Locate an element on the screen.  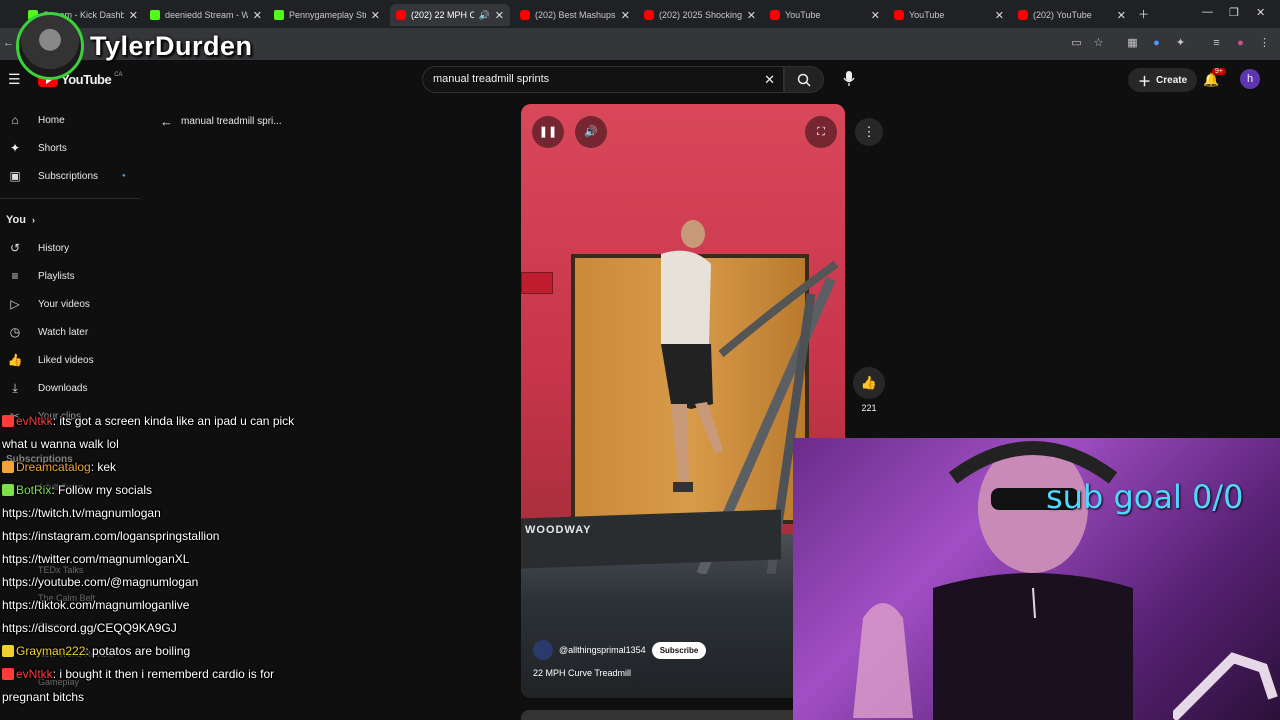
fullscreen-button: ⛶ is located at coordinates (821, 132).